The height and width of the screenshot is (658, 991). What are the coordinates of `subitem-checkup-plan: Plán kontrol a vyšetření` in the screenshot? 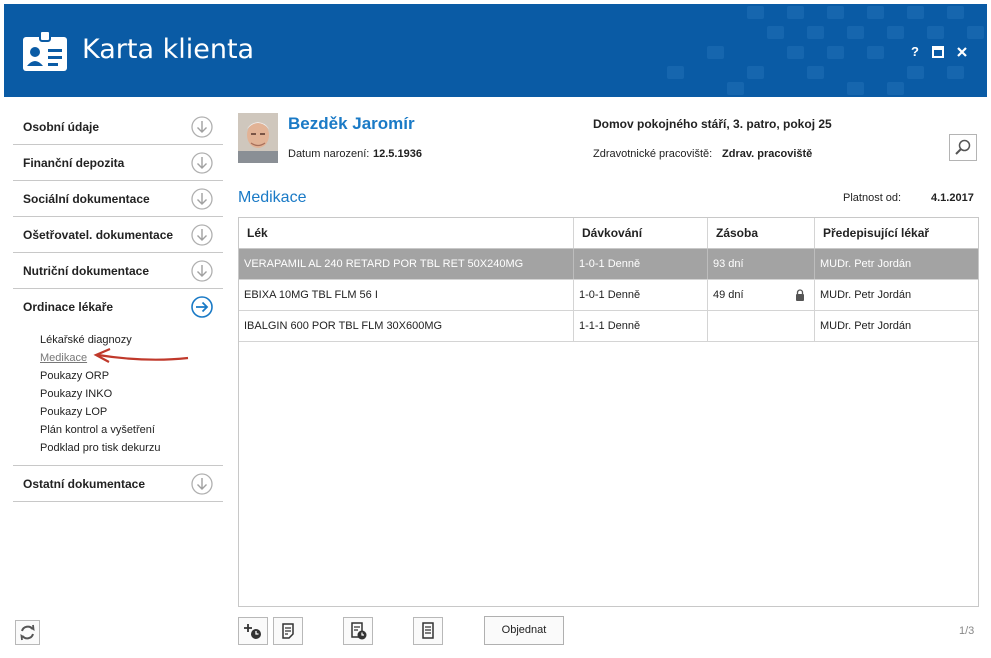 It's located at (131, 430).